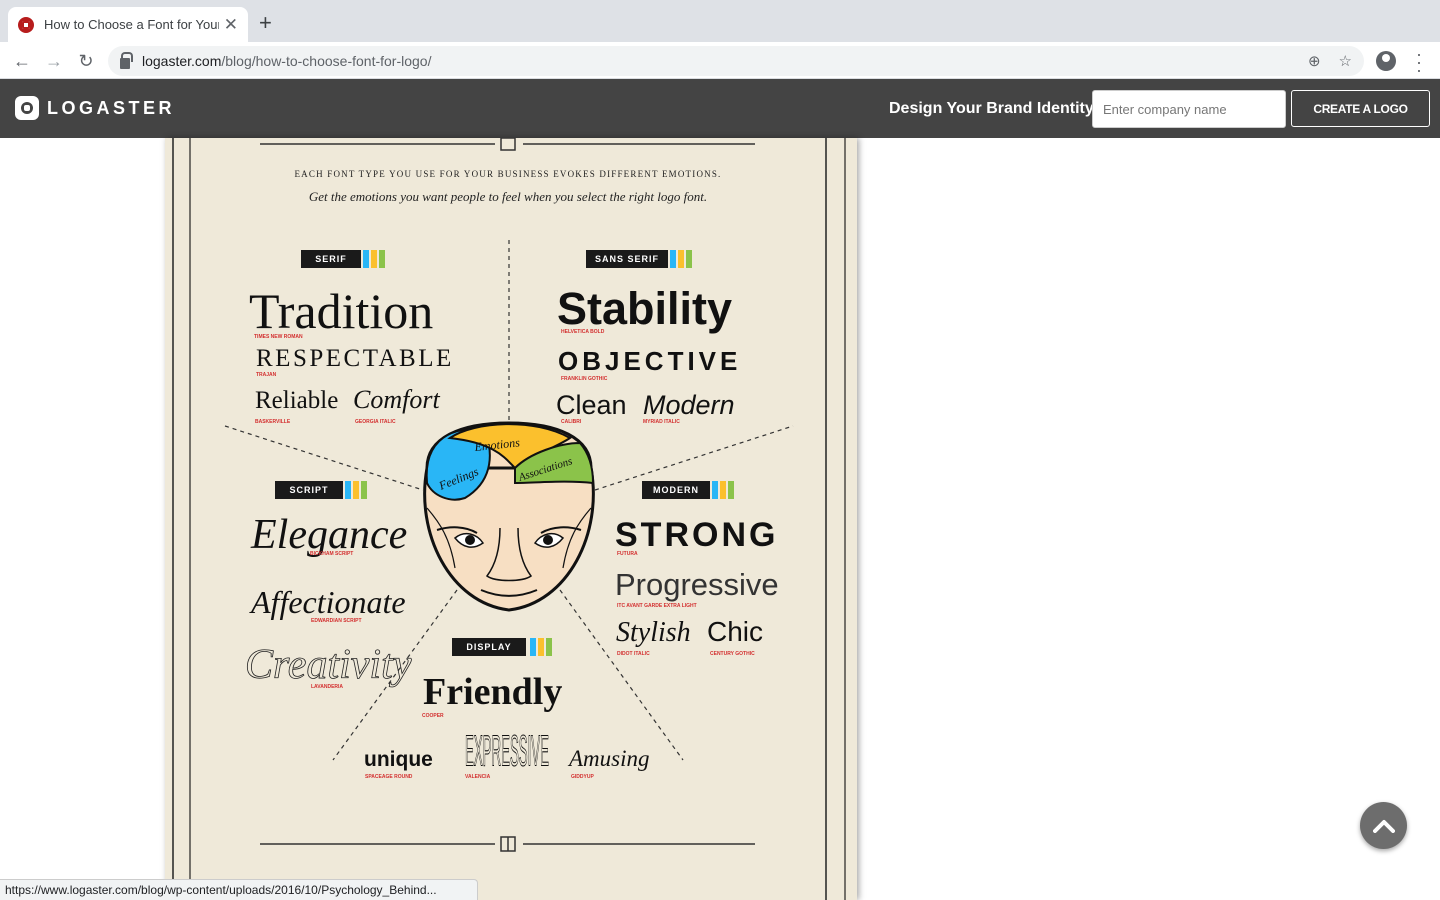 The image size is (1440, 900). Describe the element at coordinates (331, 554) in the screenshot. I see `script-font-label-1: BICKHAM SCRIPT` at that location.